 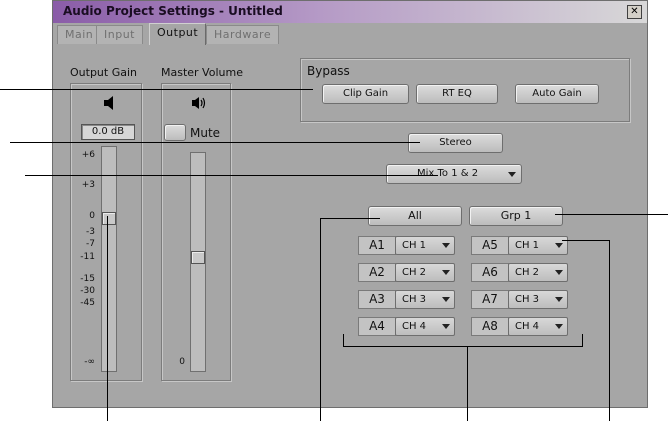 What do you see at coordinates (490, 326) in the screenshot?
I see `track-label-a8: A8` at bounding box center [490, 326].